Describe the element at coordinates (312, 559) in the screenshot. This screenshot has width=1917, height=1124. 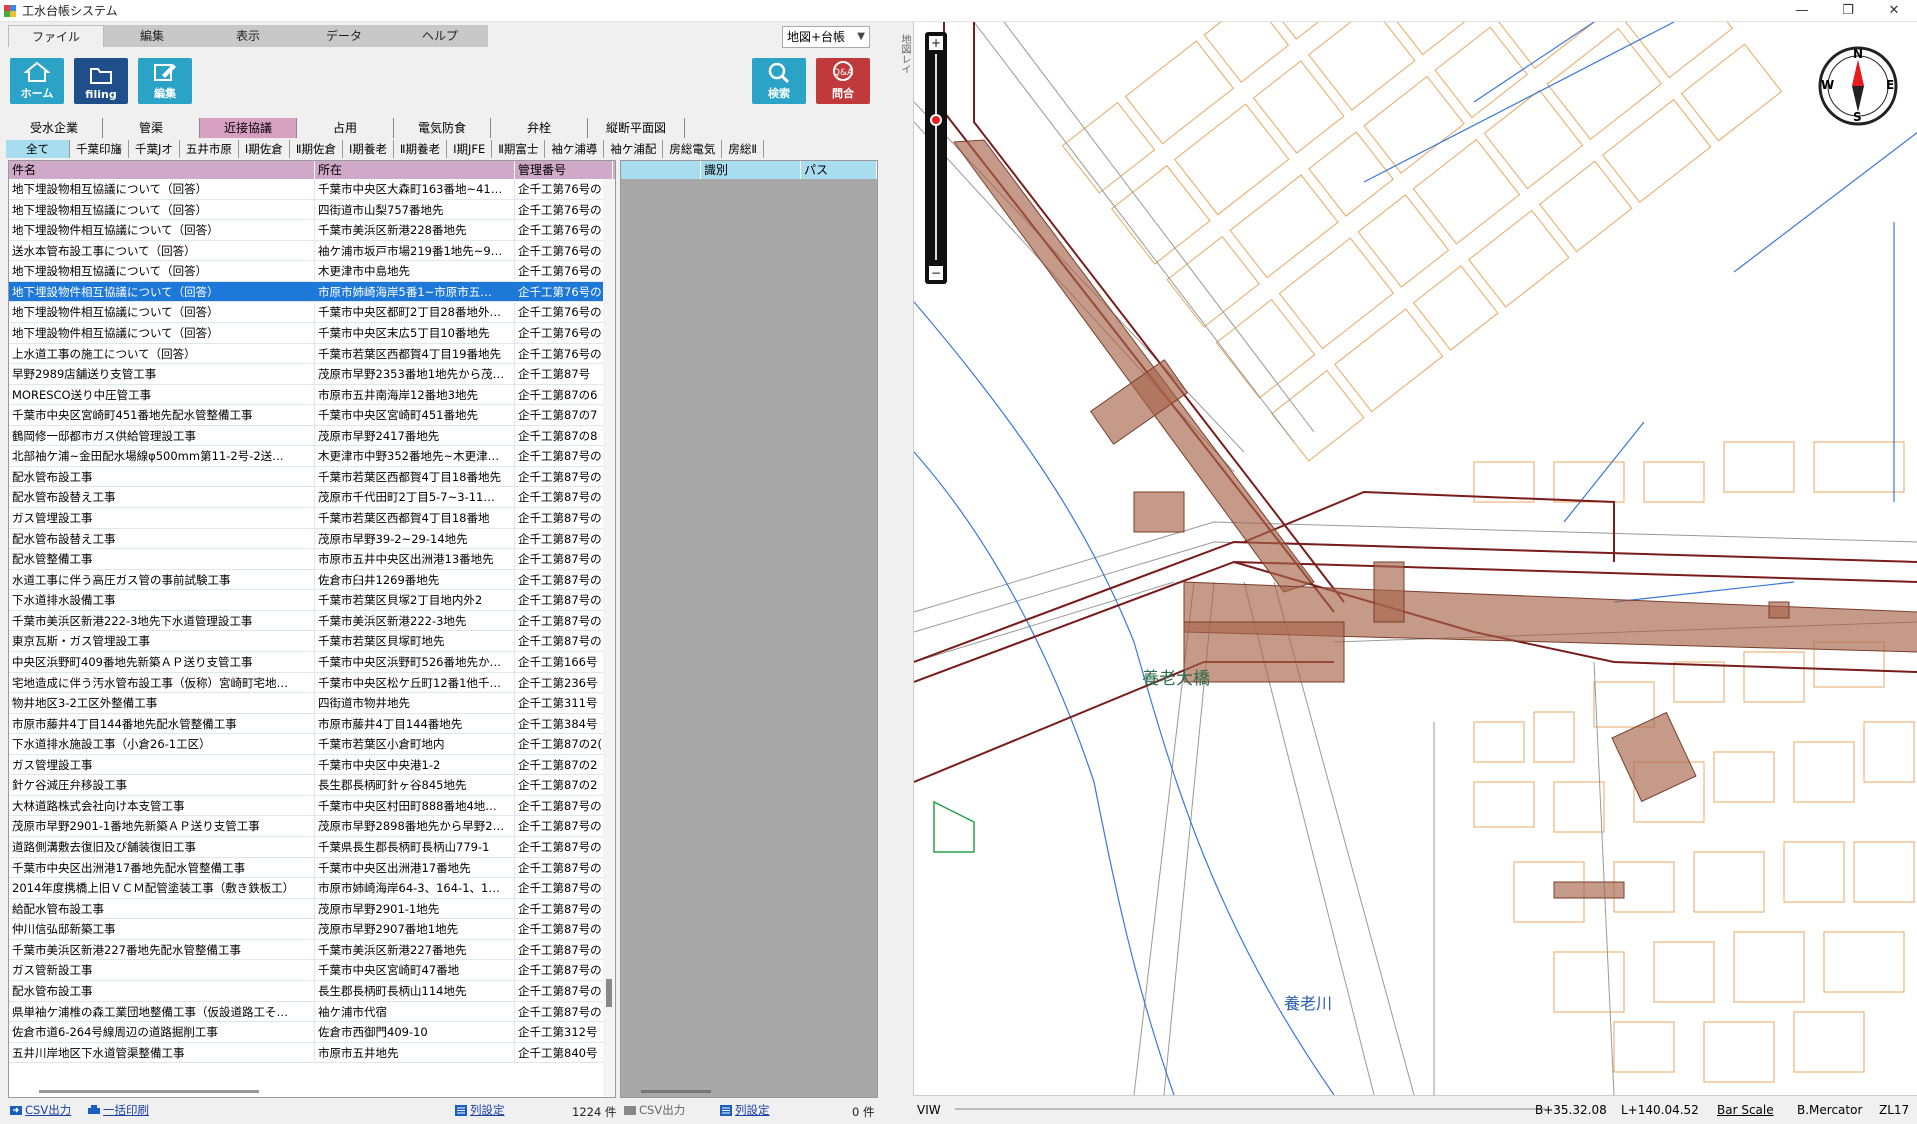
I see `table-row: 配水管整備工事 市原市五井中央区出洲港13番地先 企千工第87号の` at that location.